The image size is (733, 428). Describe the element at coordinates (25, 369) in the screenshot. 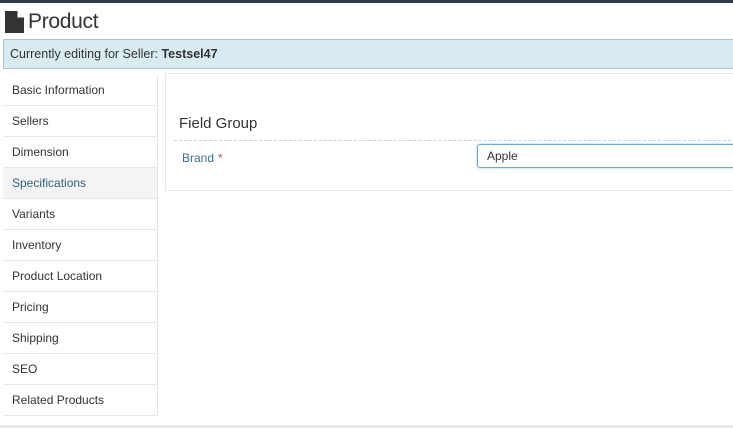

I see `sidebar-item-label: SEO` at that location.